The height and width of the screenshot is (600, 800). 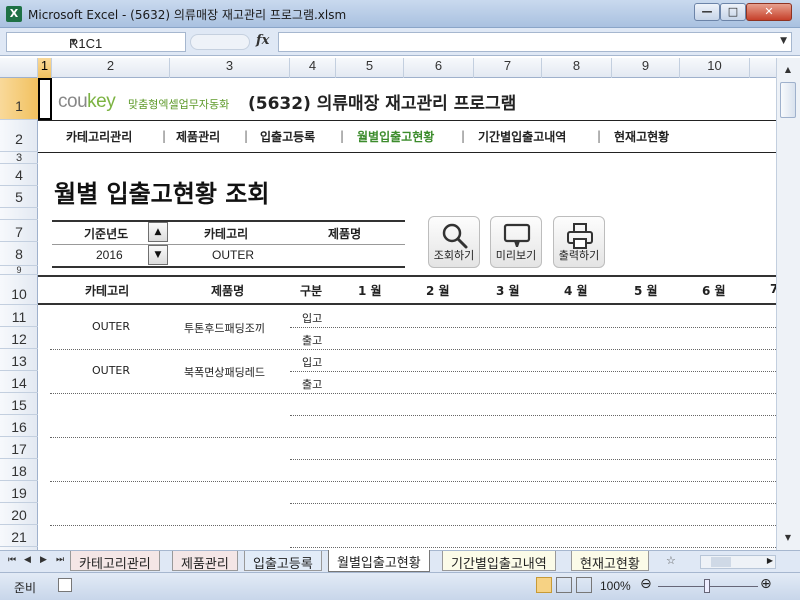 I want to click on year-field: 2016, so click(x=109, y=255).